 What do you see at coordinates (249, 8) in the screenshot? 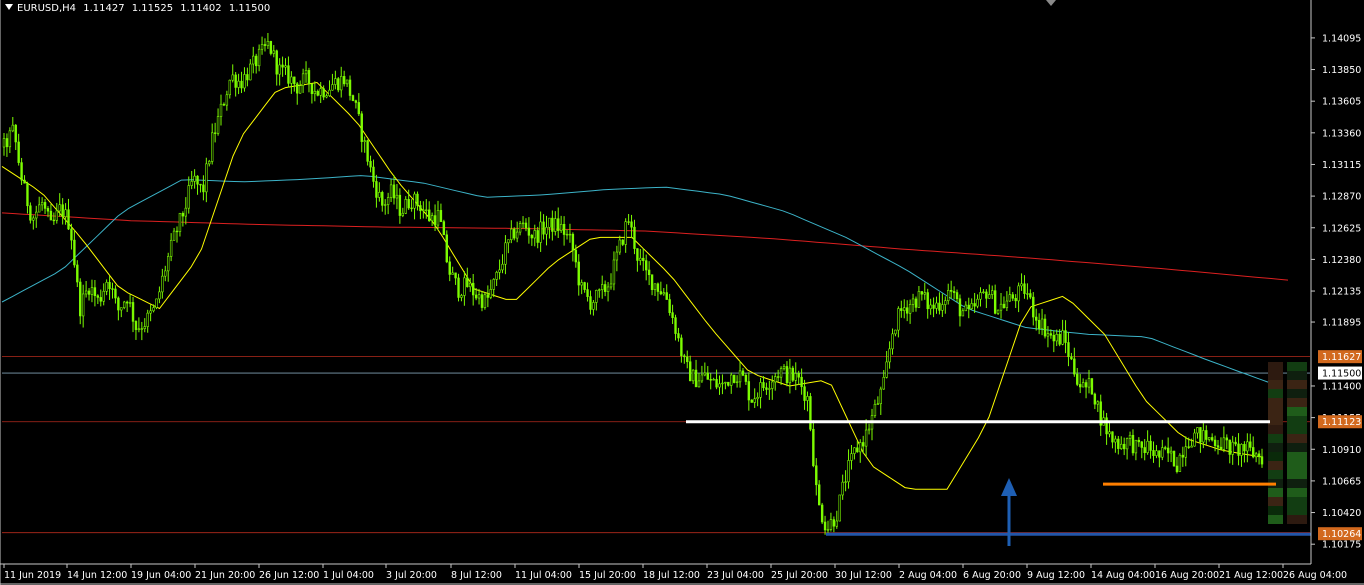
I see `ohlc-close: 1.11500` at bounding box center [249, 8].